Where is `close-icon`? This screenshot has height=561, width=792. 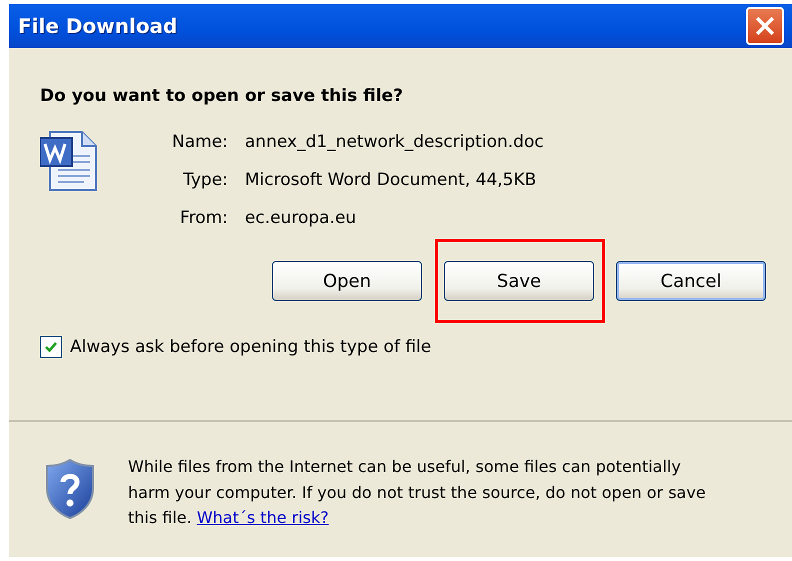
close-icon is located at coordinates (765, 26).